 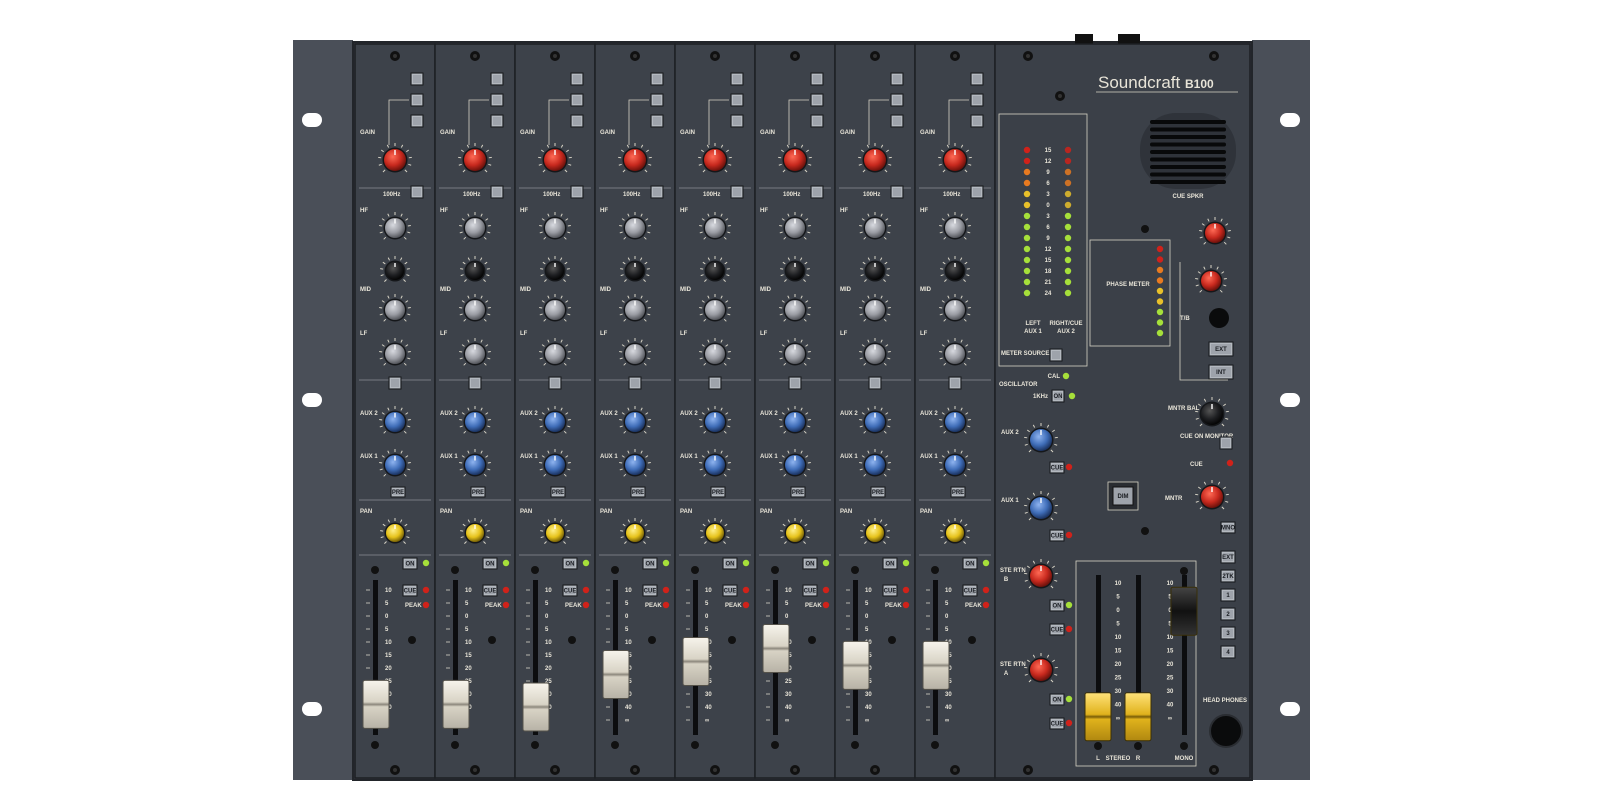 What do you see at coordinates (1228, 527) in the screenshot?
I see `mono-monitor-button: MNO` at bounding box center [1228, 527].